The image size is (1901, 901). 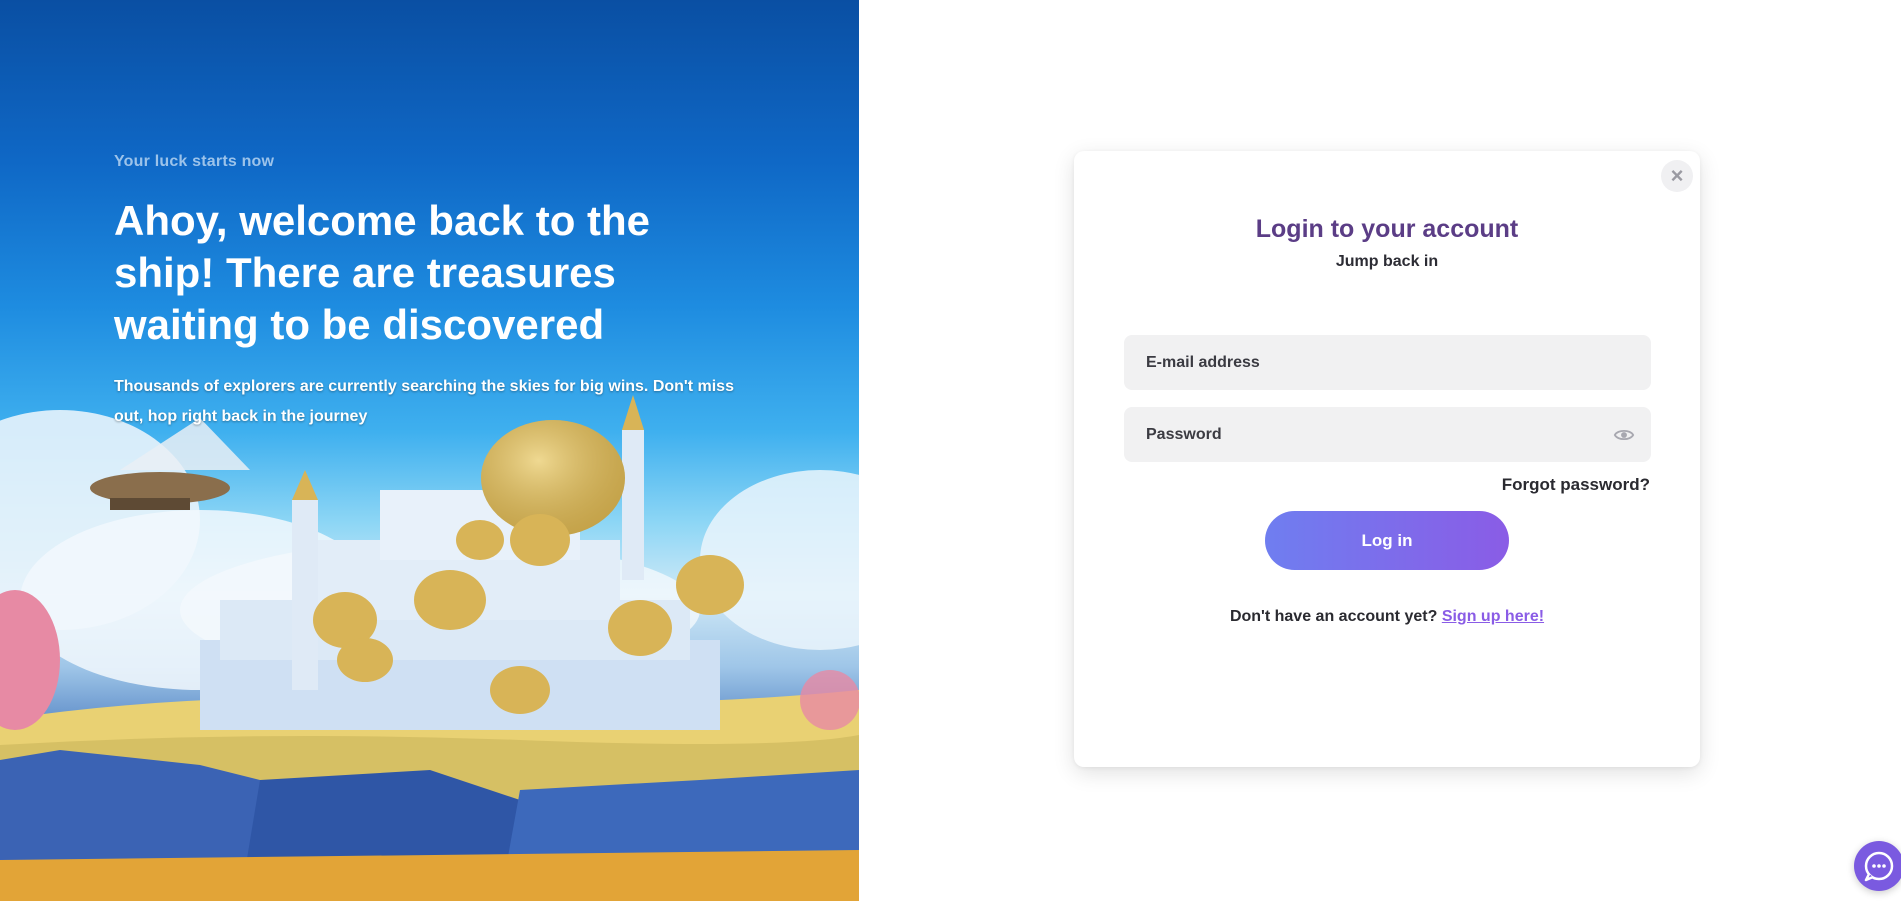 I want to click on chat-button, so click(x=1877, y=866).